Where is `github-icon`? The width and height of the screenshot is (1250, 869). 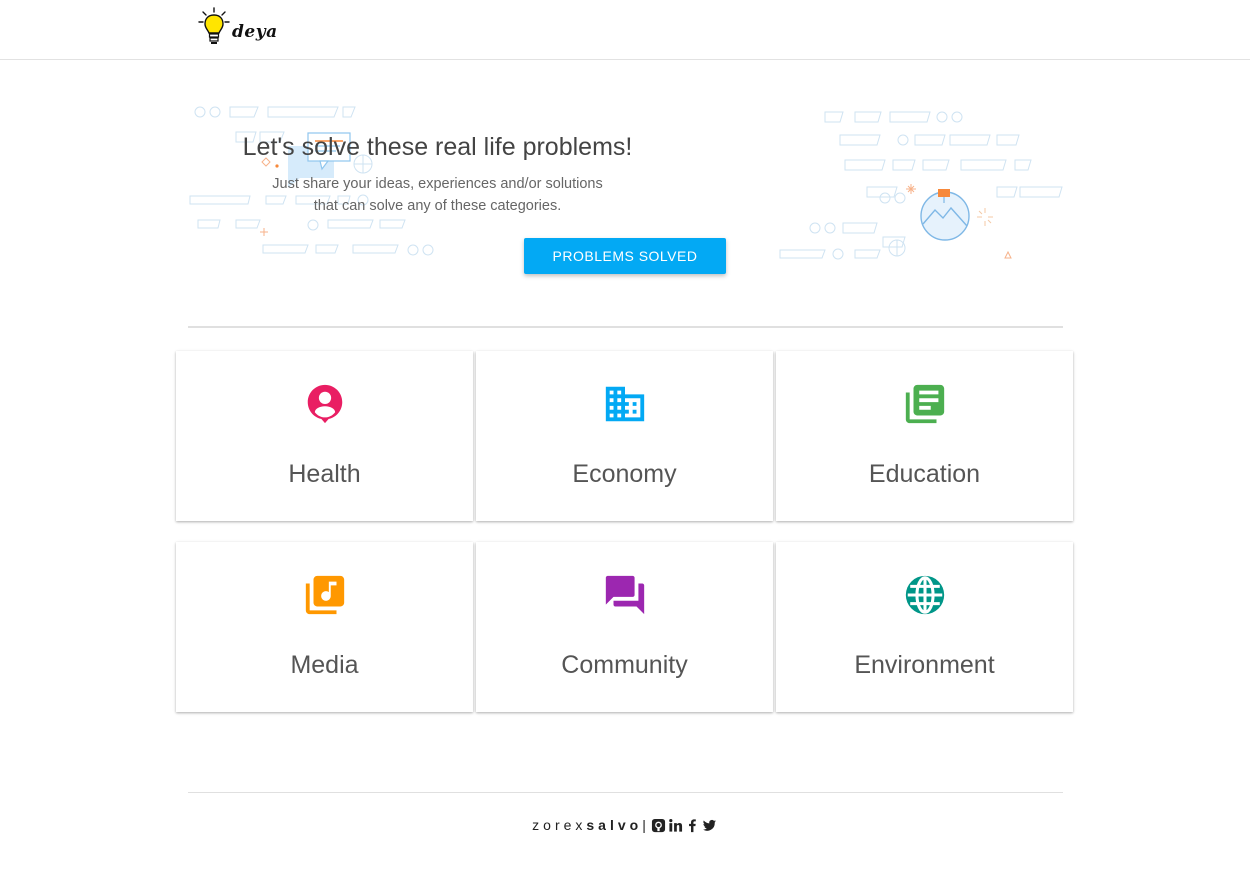
github-icon is located at coordinates (658, 825).